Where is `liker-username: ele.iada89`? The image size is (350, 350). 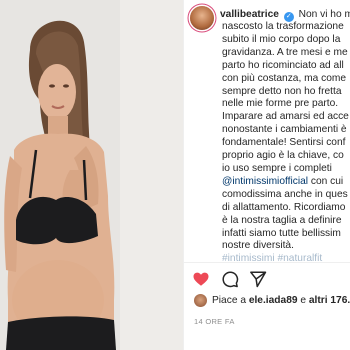 liker-username: ele.iada89 is located at coordinates (273, 300).